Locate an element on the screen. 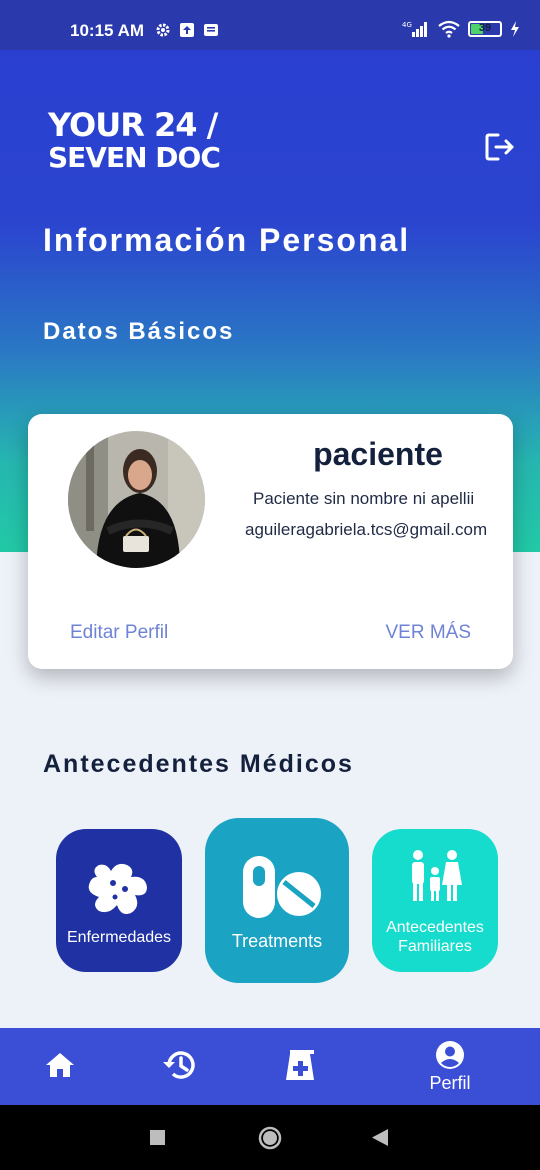 This screenshot has height=1170, width=540. history-icon is located at coordinates (179, 1065).